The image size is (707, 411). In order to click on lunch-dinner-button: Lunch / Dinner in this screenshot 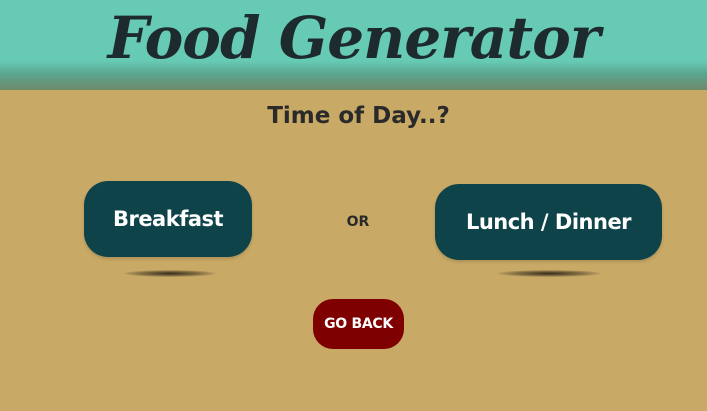, I will do `click(548, 222)`.